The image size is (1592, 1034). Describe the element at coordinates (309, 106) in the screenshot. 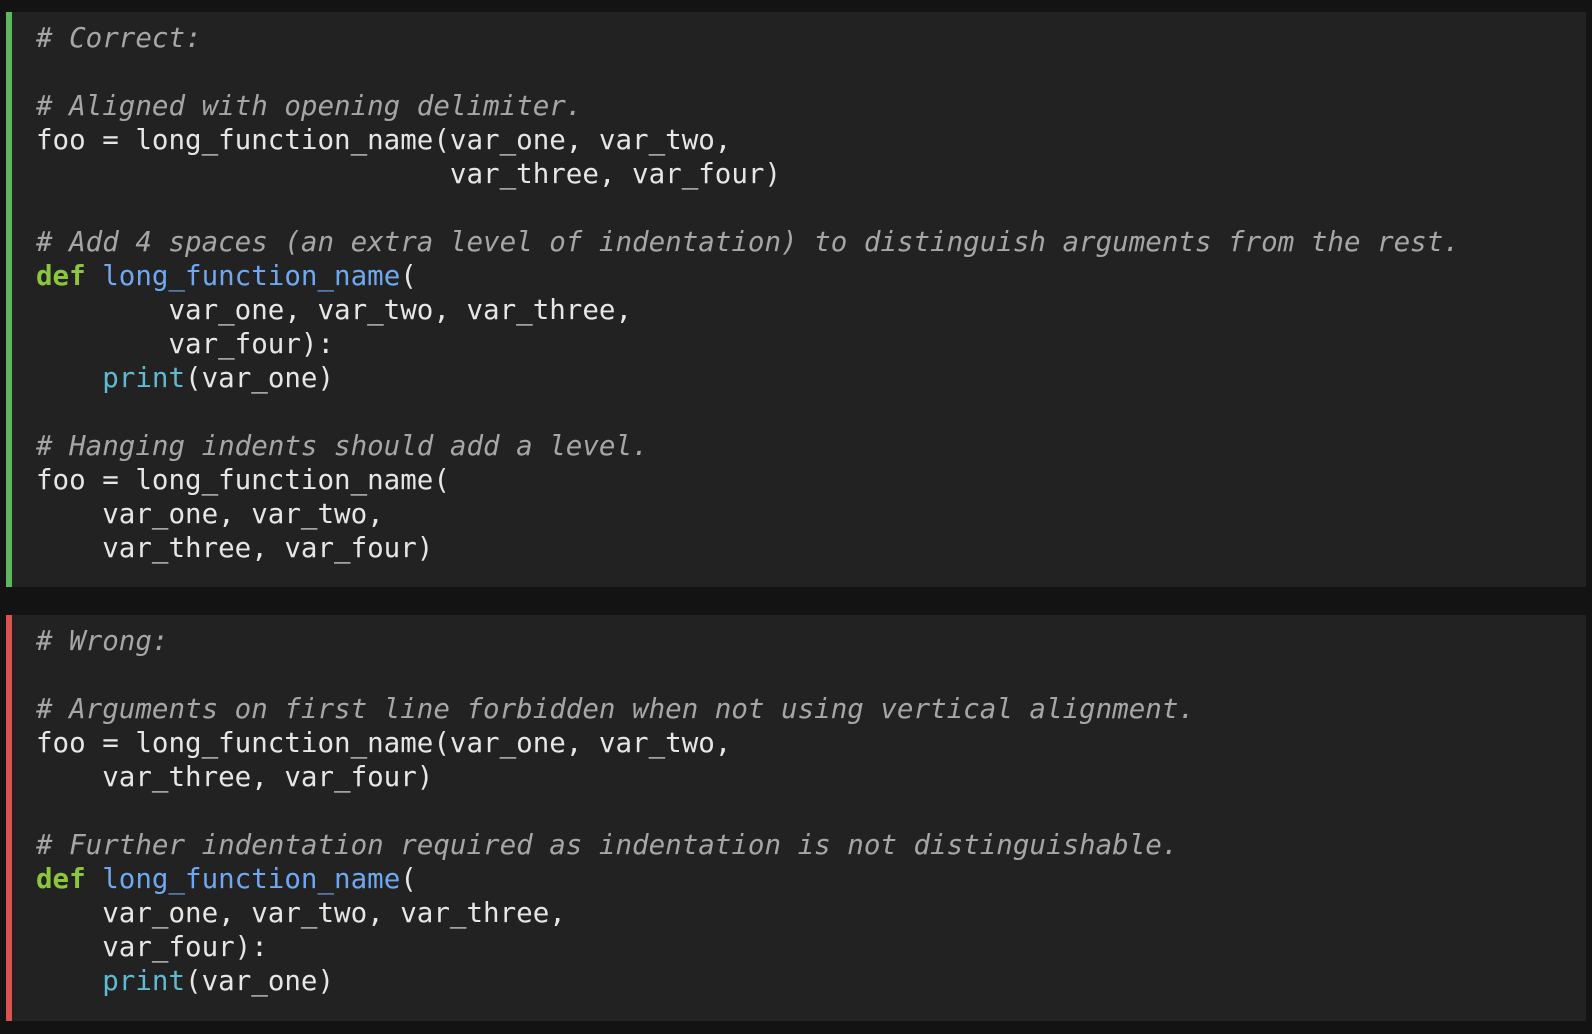

I see `comment-token: # Aligned with opening delimiter.` at that location.